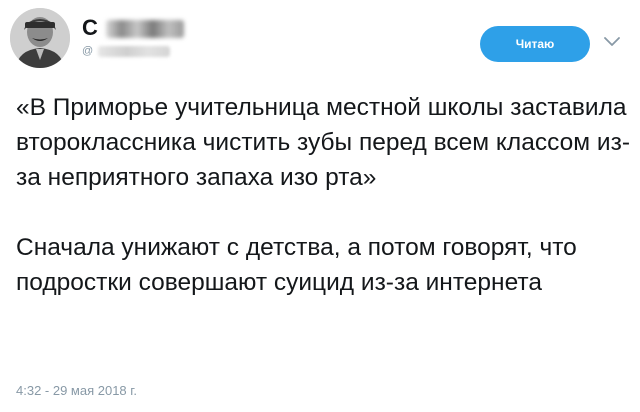  I want to click on chevron-down-icon, so click(612, 42).